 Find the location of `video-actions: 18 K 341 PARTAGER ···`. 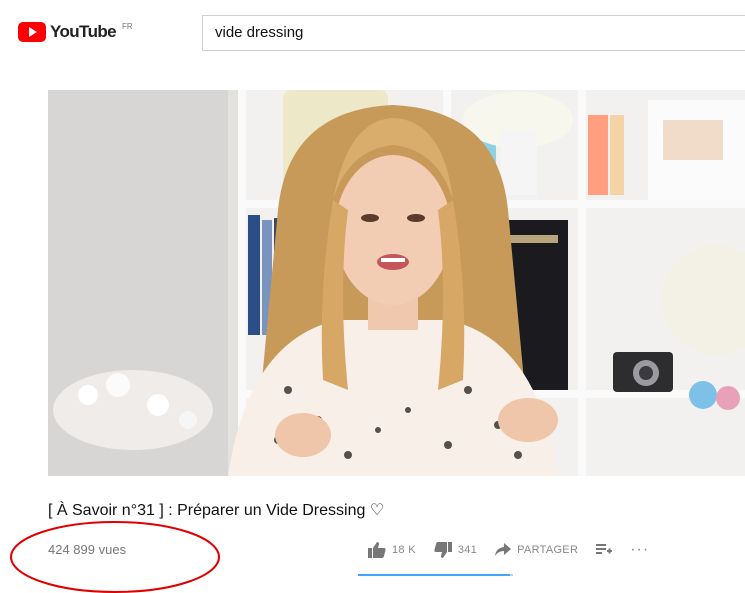

video-actions: 18 K 341 PARTAGER ··· is located at coordinates (517, 550).